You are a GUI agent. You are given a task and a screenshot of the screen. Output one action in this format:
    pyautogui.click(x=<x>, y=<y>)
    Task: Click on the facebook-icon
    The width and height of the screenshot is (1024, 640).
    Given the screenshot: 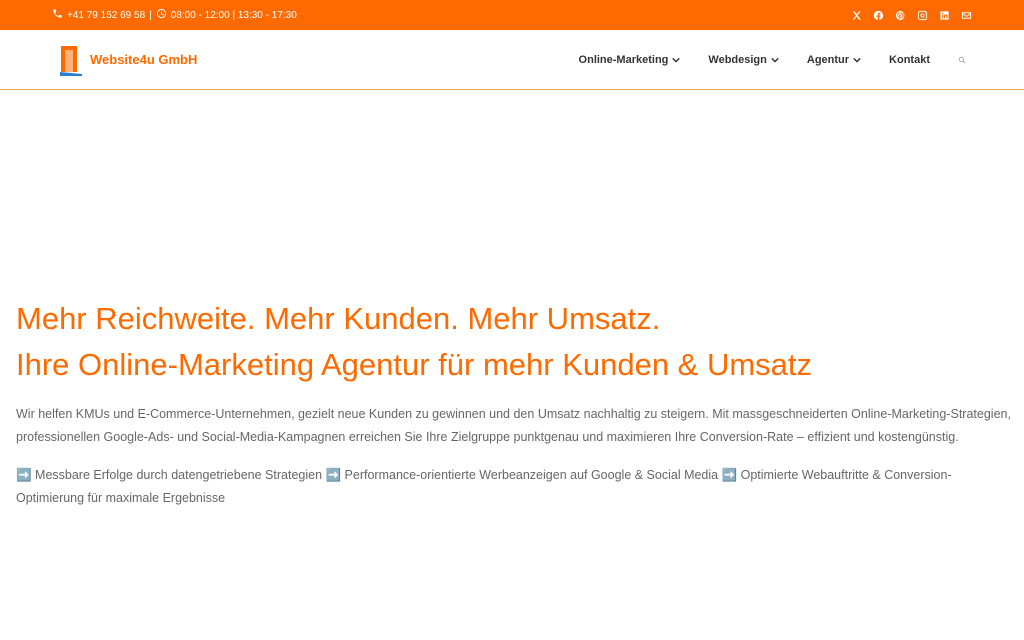 What is the action you would take?
    pyautogui.click(x=878, y=15)
    